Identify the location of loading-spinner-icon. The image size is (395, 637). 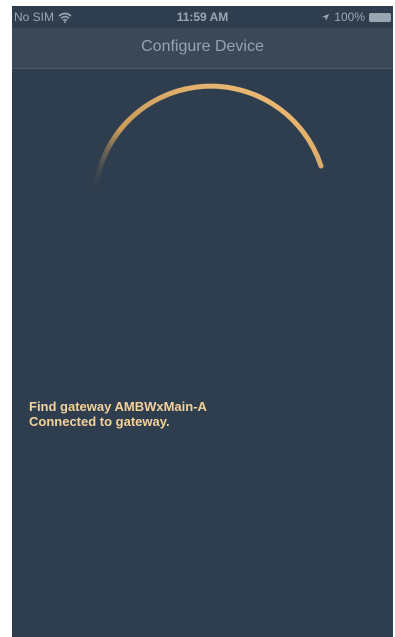
(208, 140).